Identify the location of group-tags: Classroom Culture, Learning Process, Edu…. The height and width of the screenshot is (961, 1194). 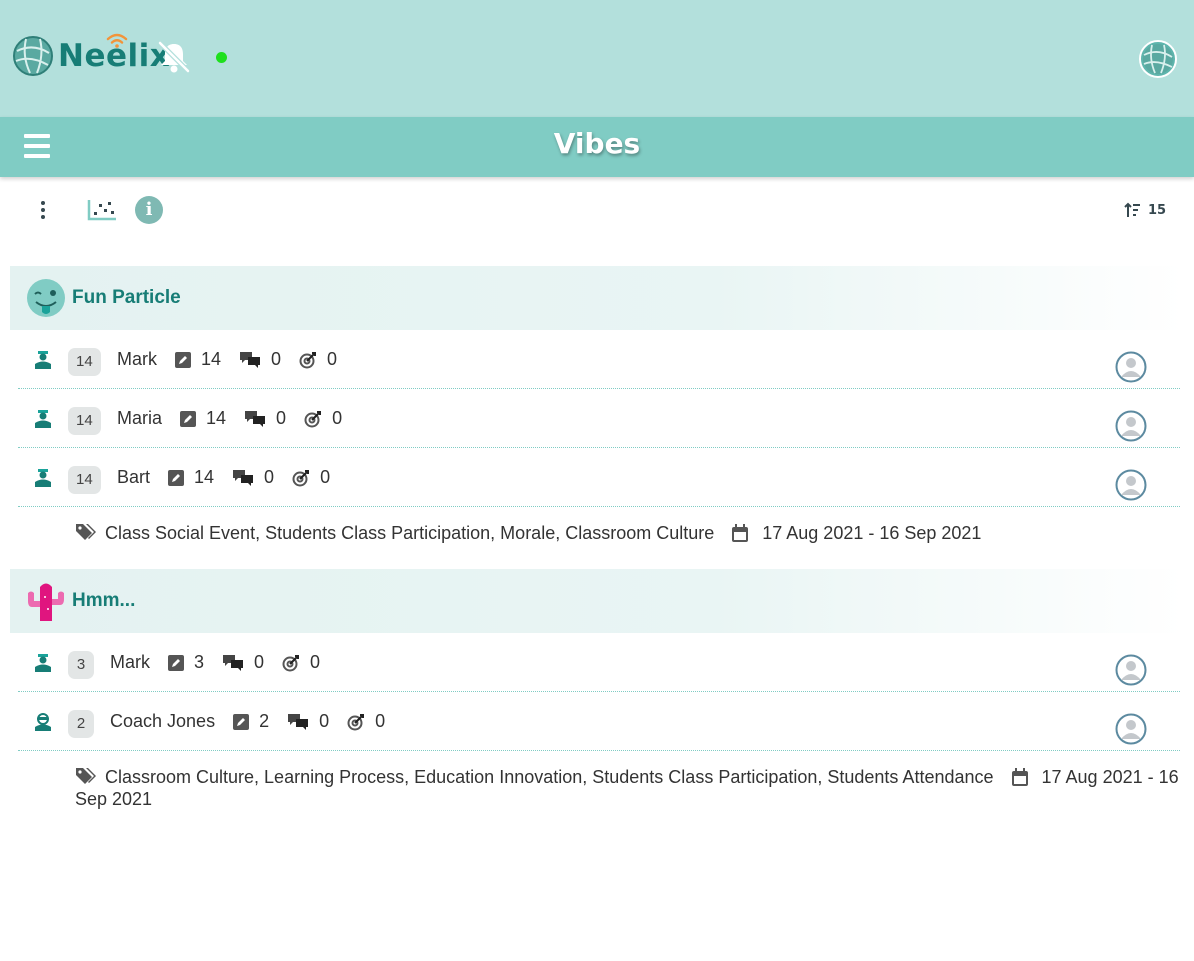
(549, 777).